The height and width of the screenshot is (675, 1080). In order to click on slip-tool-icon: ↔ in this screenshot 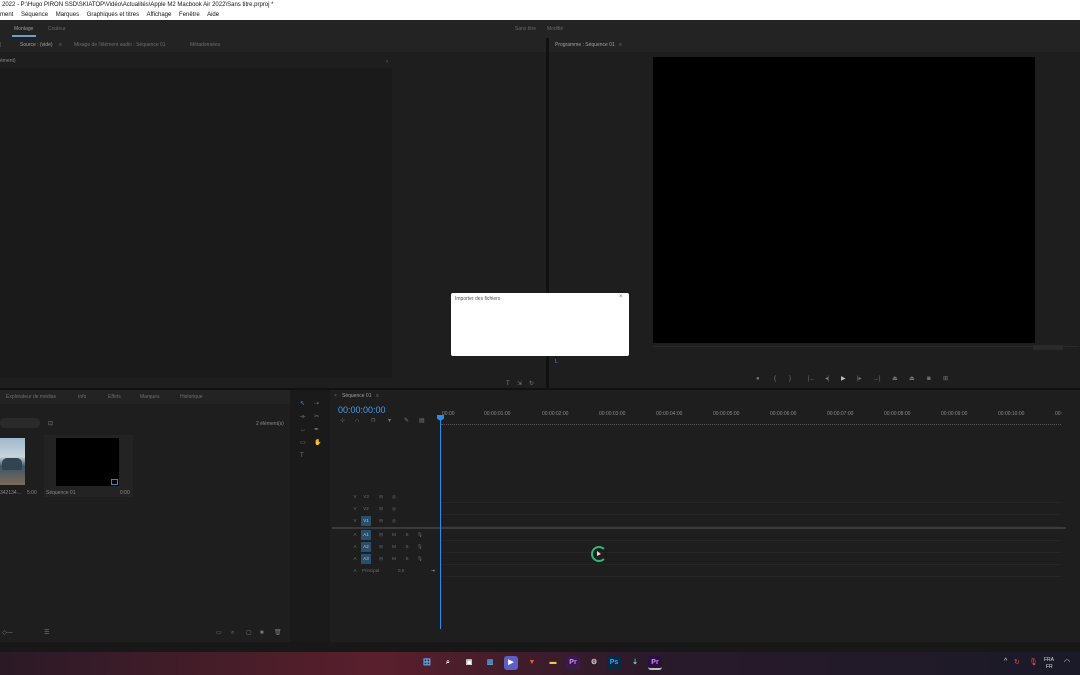, I will do `click(303, 430)`.